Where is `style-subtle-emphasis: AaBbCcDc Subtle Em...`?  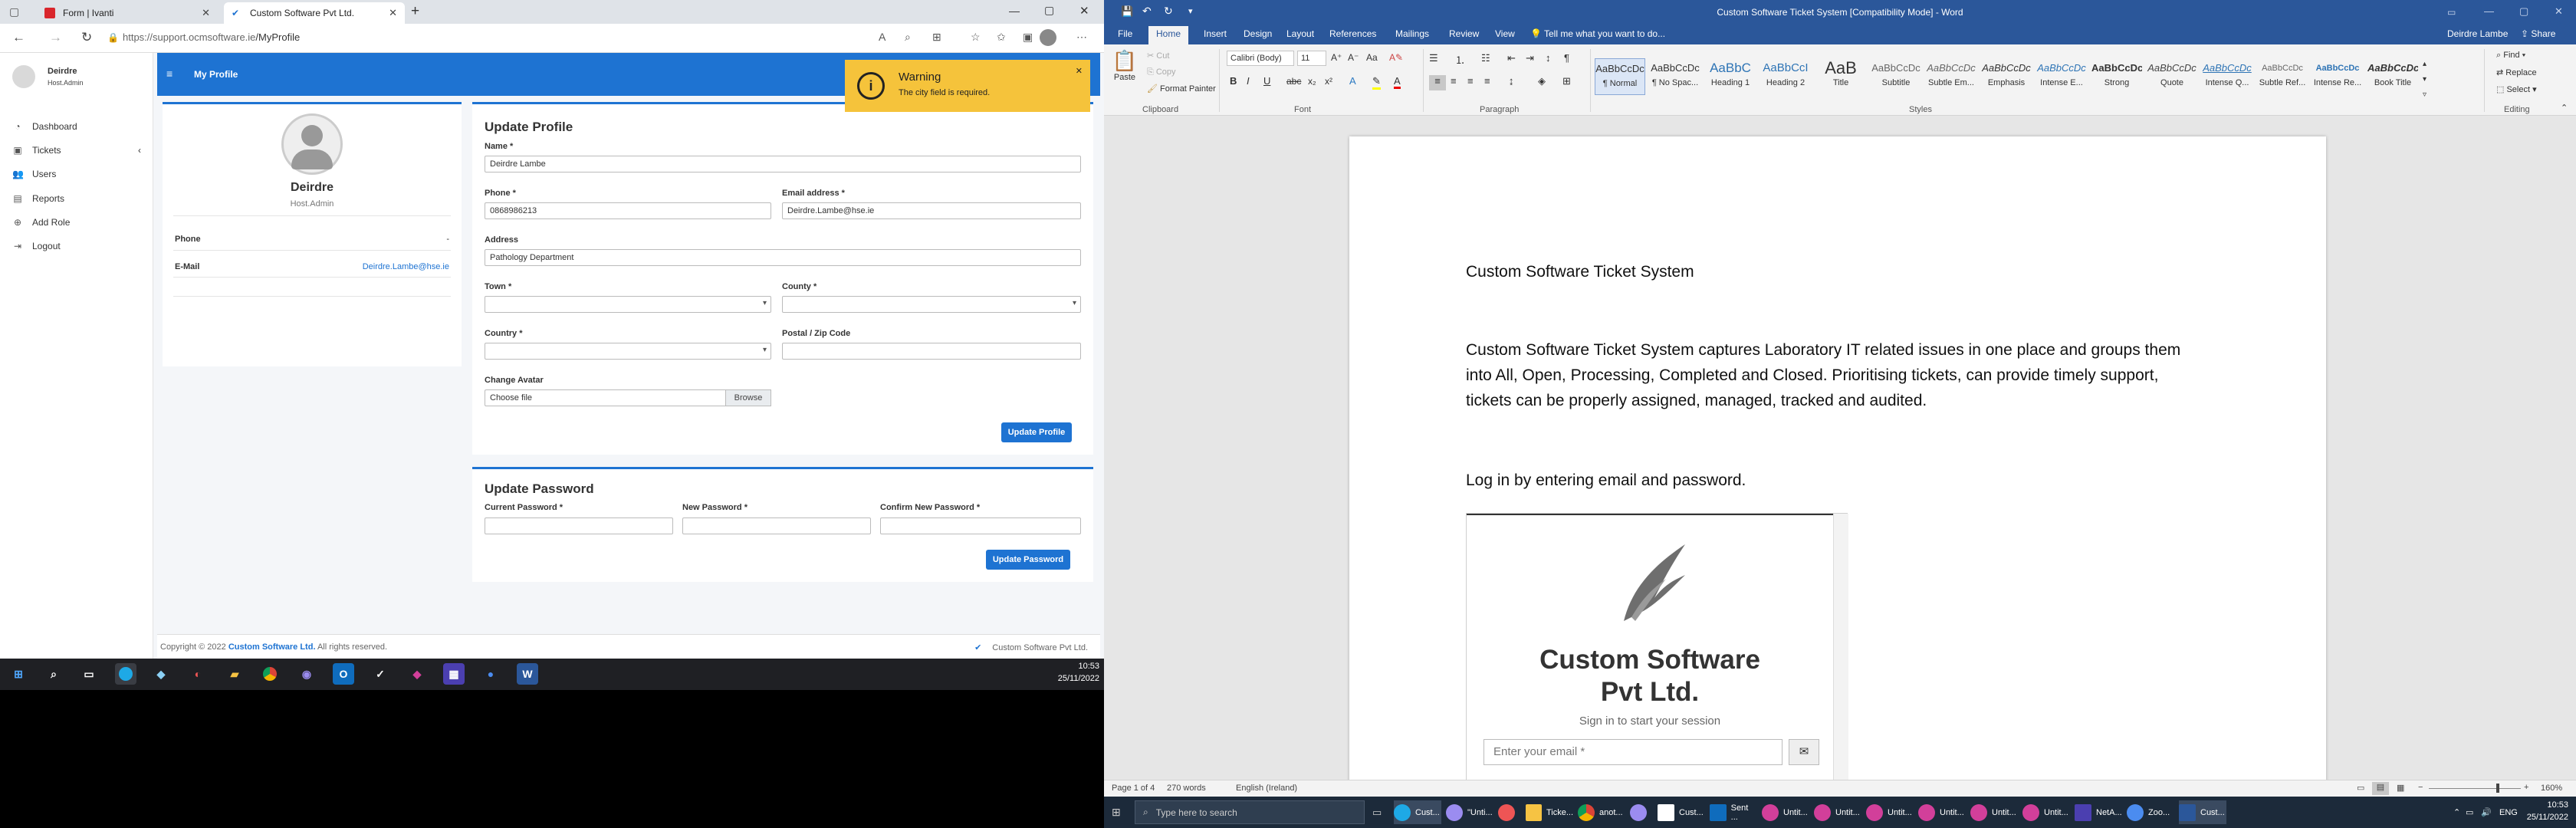 style-subtle-emphasis: AaBbCcDc Subtle Em... is located at coordinates (1951, 76).